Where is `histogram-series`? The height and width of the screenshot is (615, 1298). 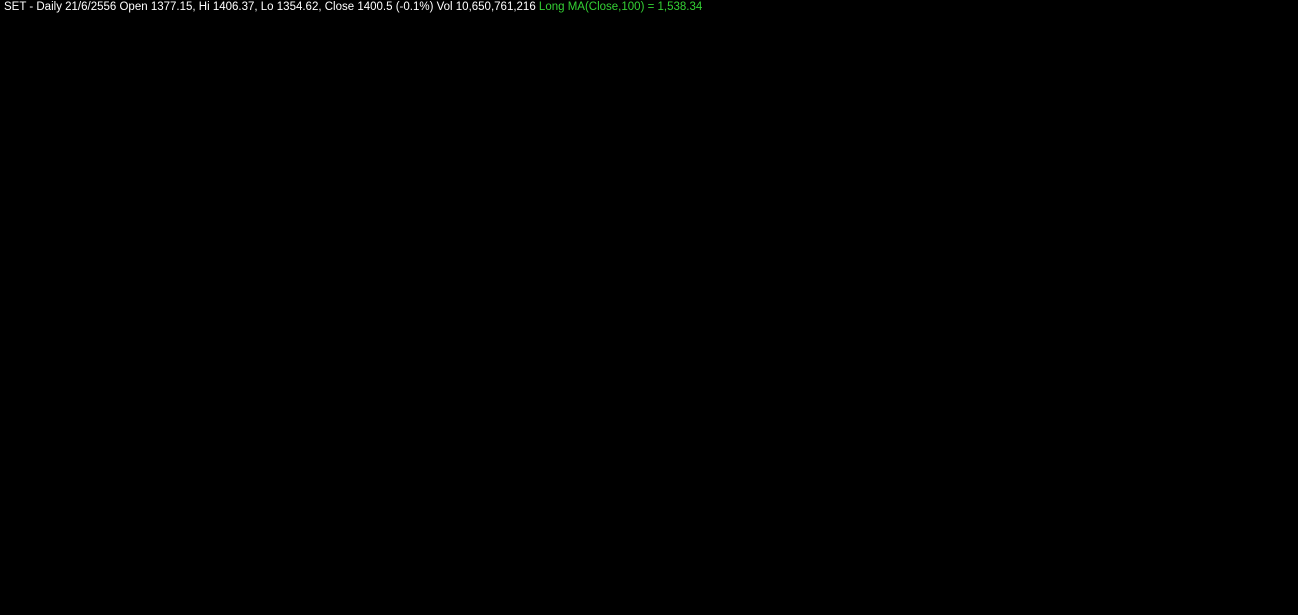
histogram-series is located at coordinates (620, 503).